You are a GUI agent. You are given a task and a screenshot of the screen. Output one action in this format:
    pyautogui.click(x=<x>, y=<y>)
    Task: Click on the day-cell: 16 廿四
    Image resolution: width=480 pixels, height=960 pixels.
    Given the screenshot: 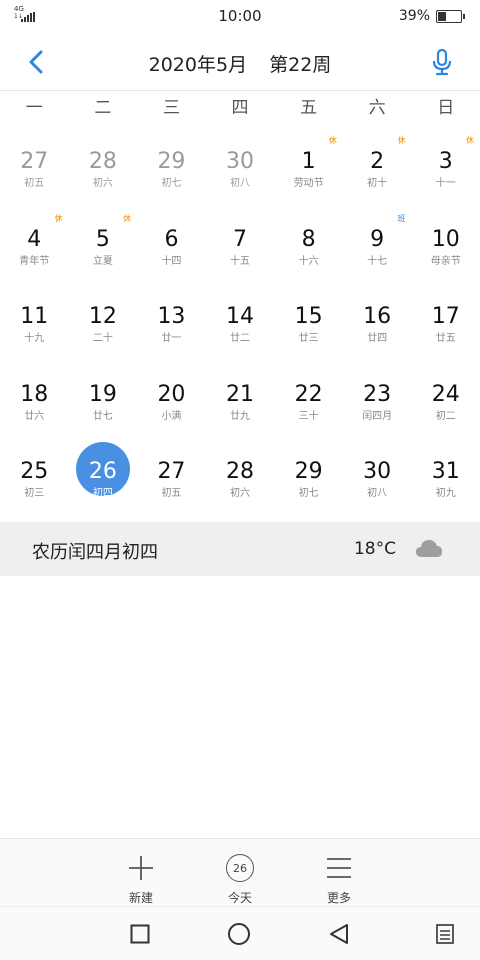 What is the action you would take?
    pyautogui.click(x=377, y=322)
    